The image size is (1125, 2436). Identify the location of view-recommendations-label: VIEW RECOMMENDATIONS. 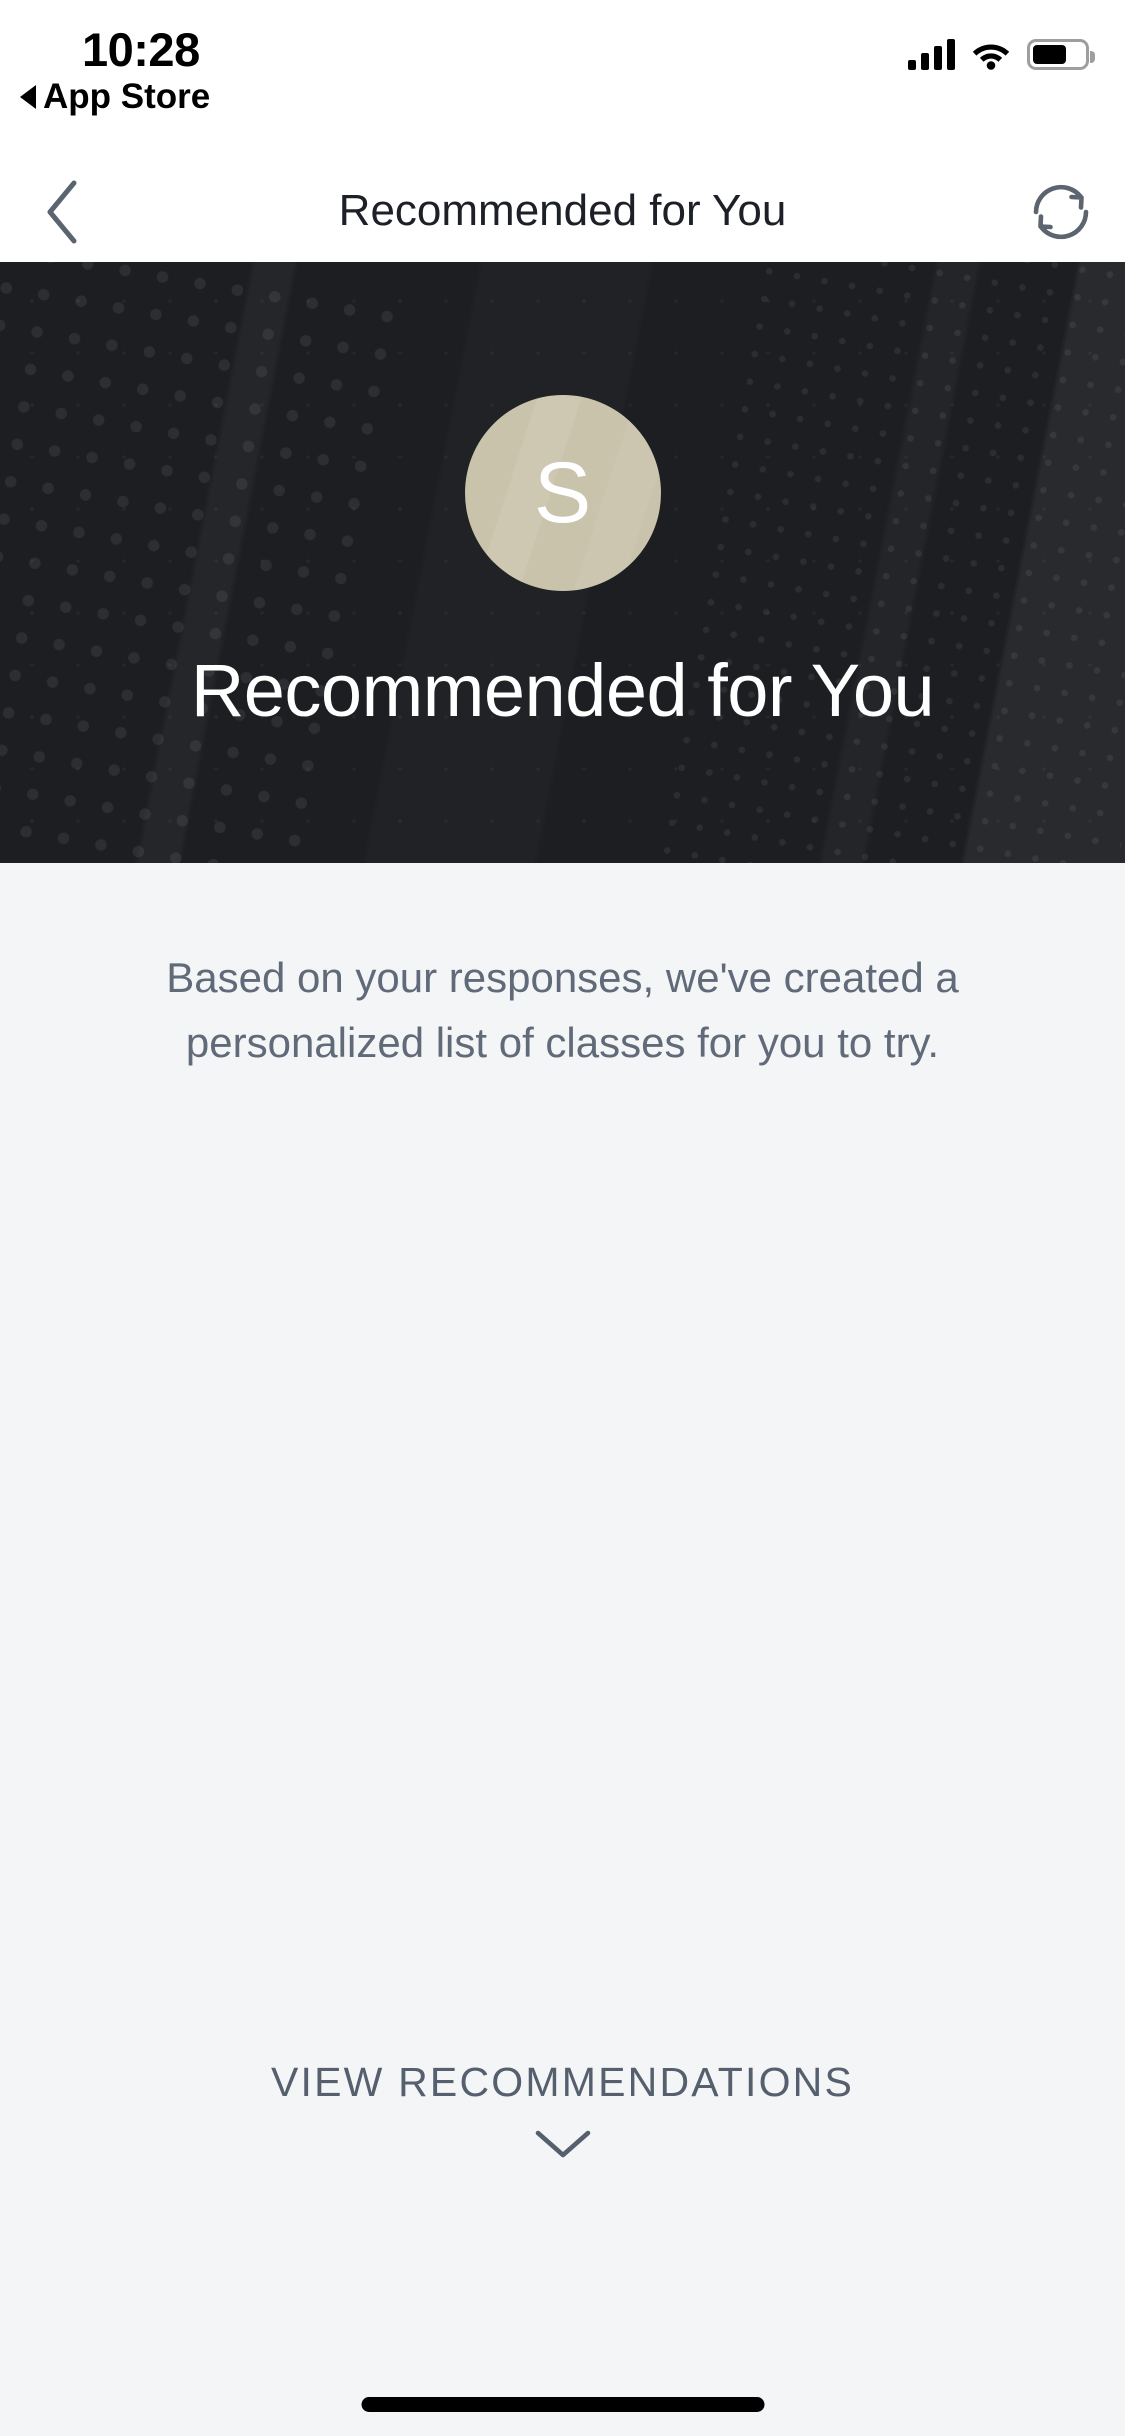
(562, 2082).